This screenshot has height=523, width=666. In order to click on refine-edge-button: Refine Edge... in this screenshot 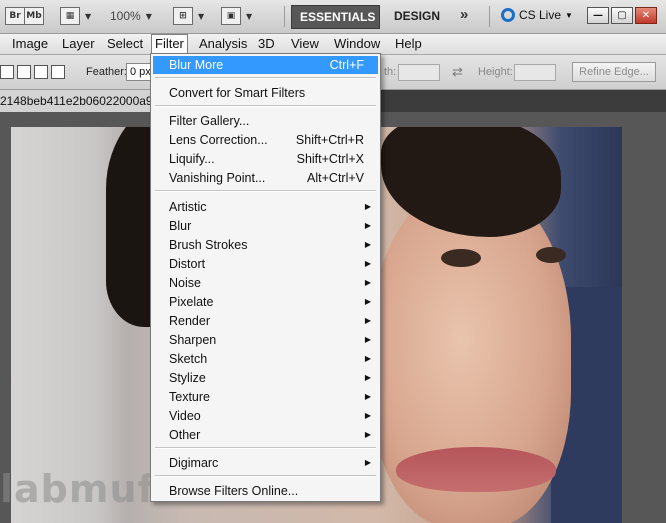, I will do `click(614, 72)`.